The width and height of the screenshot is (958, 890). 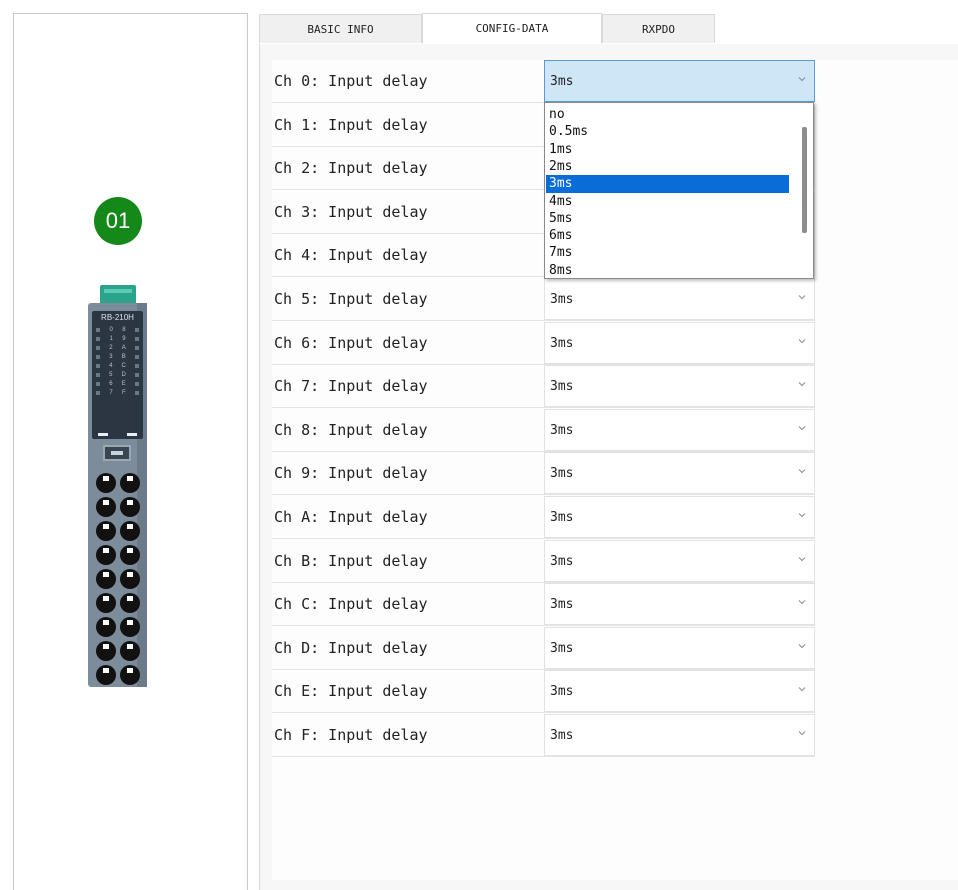 I want to click on channel-label: Ch 1: Input delay, so click(x=351, y=124).